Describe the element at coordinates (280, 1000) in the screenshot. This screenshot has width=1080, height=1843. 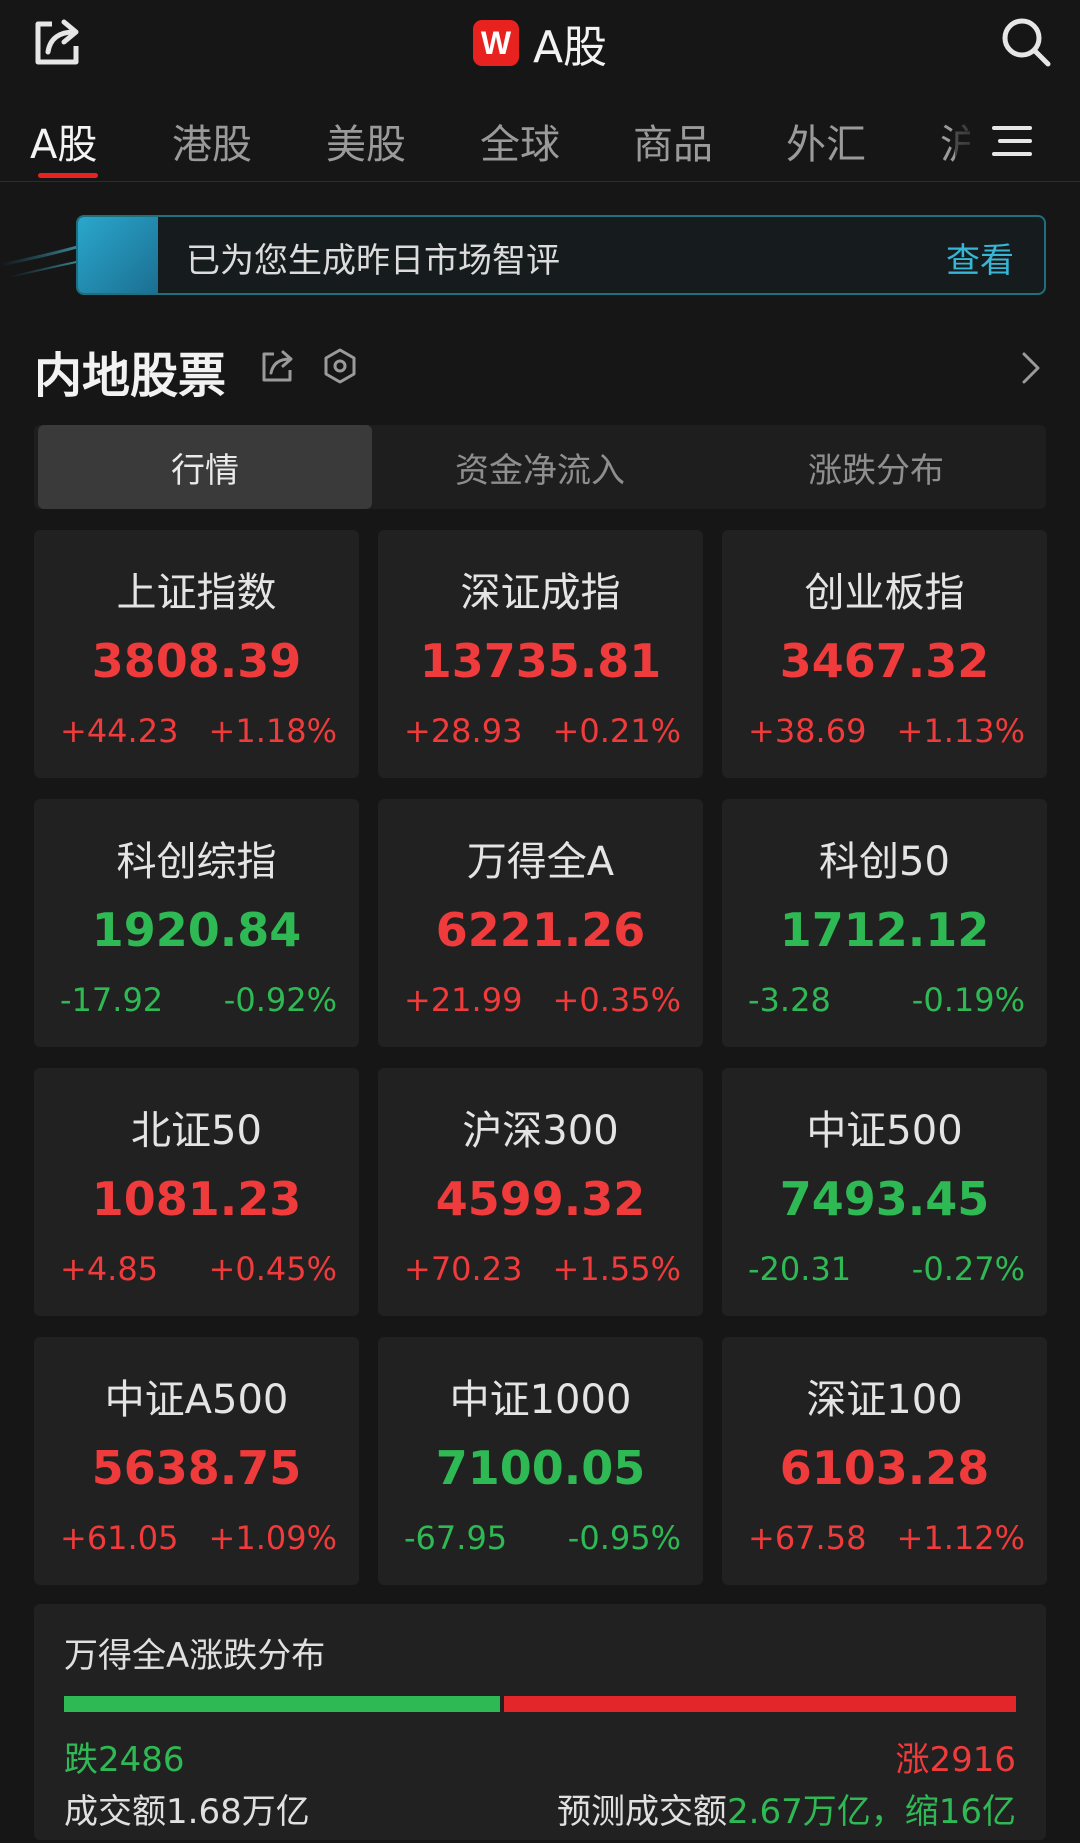
I see `index-change-percent: -0.92%` at that location.